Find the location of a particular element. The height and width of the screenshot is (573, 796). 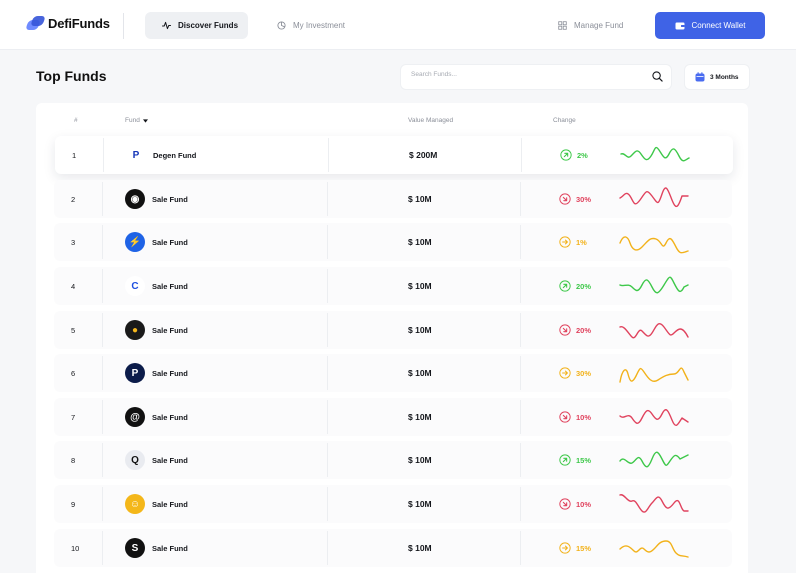

fund-cell: ◉ Sale Fund is located at coordinates (156, 199).